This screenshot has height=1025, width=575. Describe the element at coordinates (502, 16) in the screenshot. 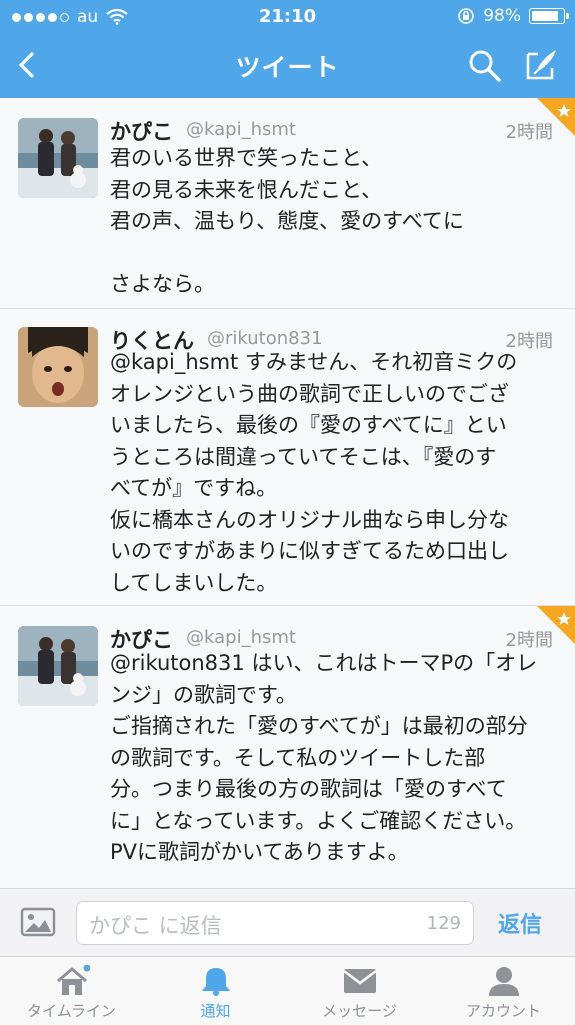

I see `battery-percent: 98%` at that location.